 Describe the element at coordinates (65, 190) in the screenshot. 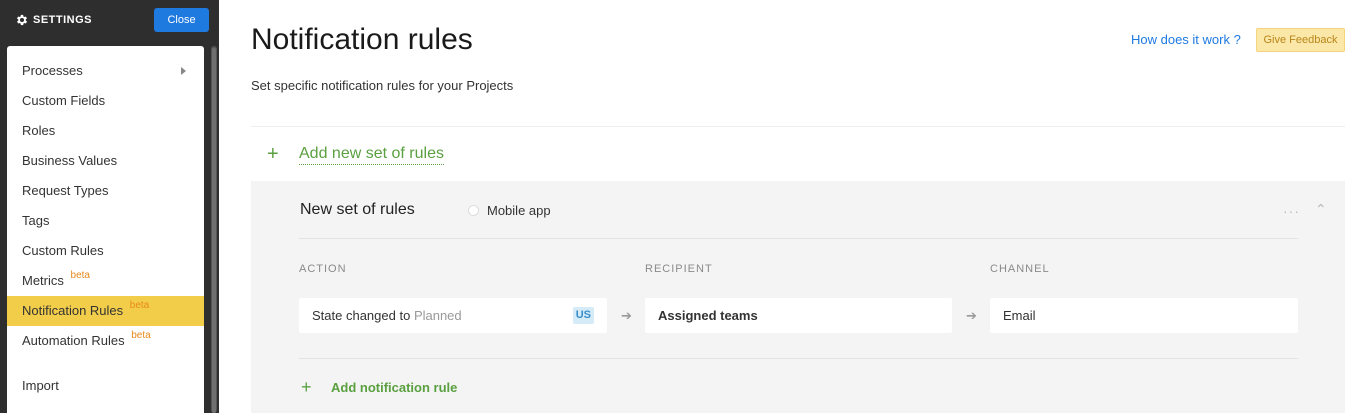

I see `sidebar-item-label: Request Types` at that location.